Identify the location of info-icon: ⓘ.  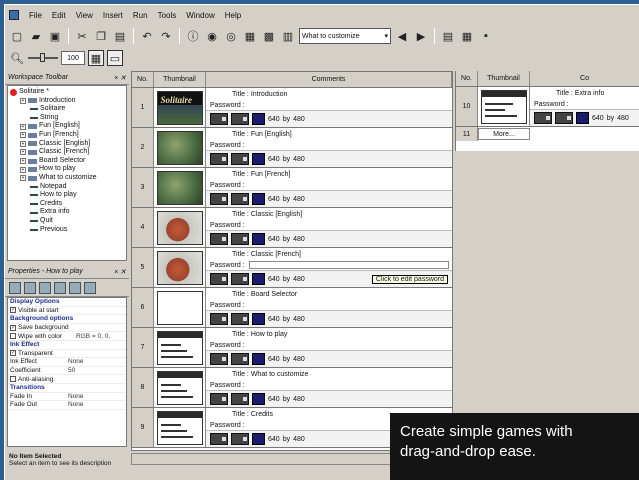
(193, 36).